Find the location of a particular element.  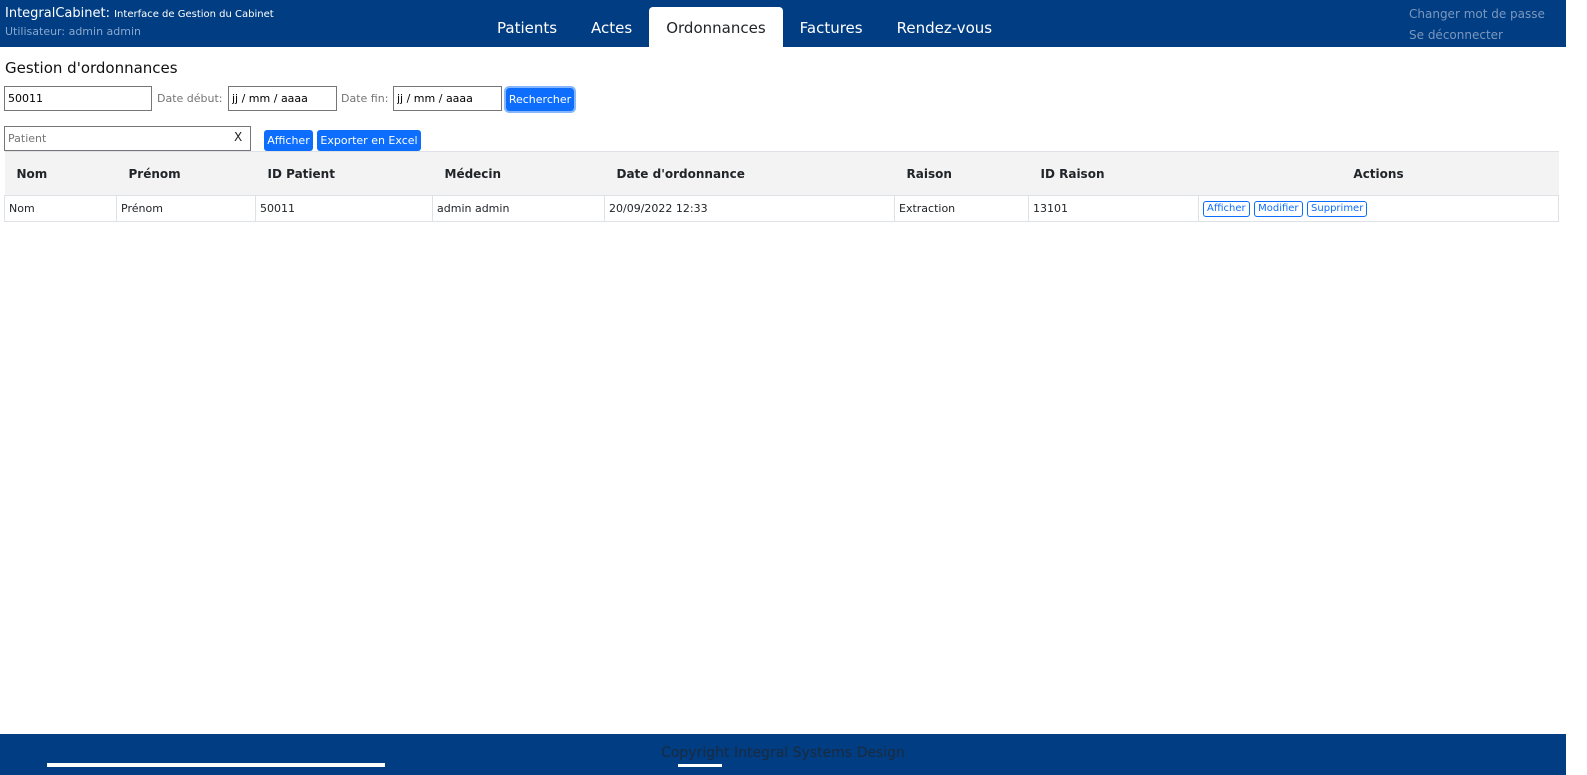

date-start-input is located at coordinates (282, 98).